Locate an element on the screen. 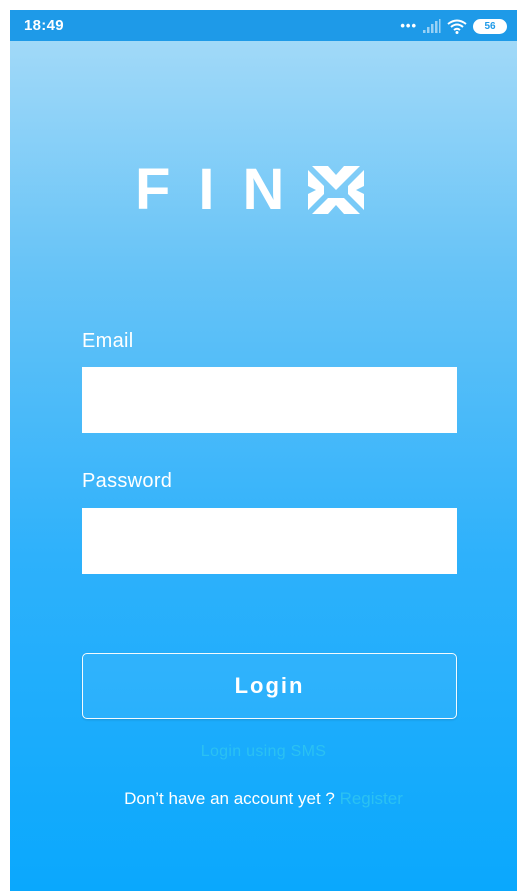  login-using-sms-link: Login using SMS is located at coordinates (263, 752).